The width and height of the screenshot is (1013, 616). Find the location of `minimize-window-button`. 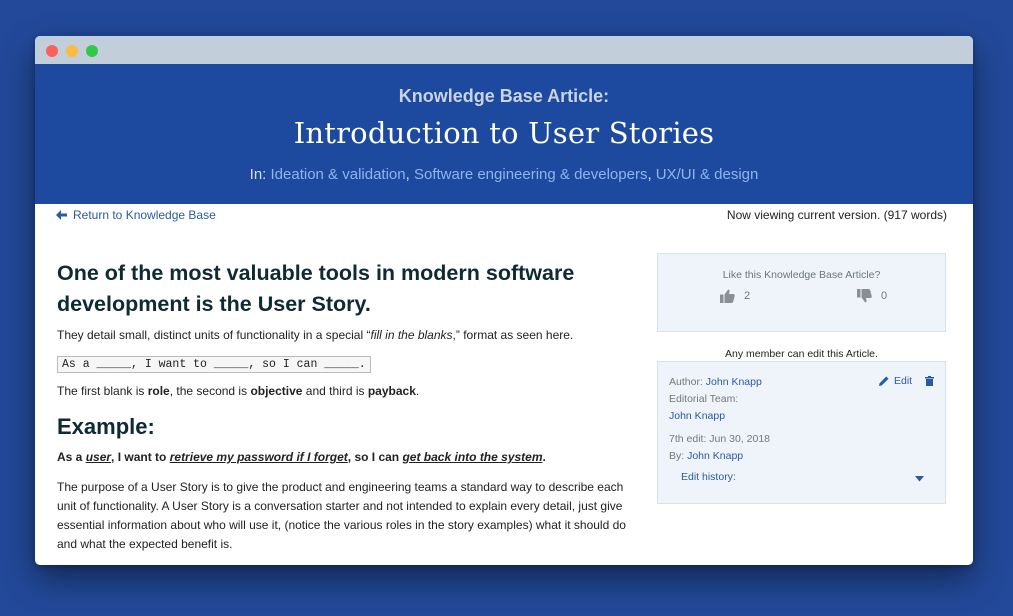

minimize-window-button is located at coordinates (72, 51).